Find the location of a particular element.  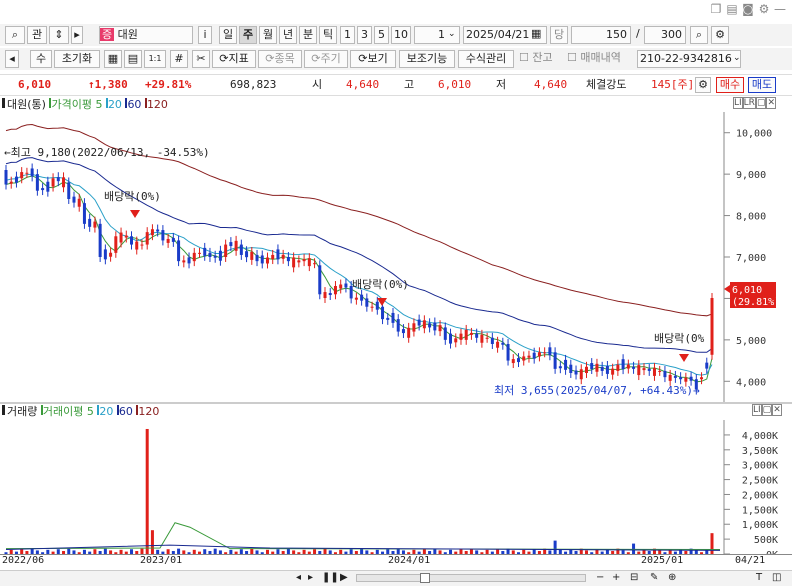

scroll-slider is located at coordinates (471, 578).